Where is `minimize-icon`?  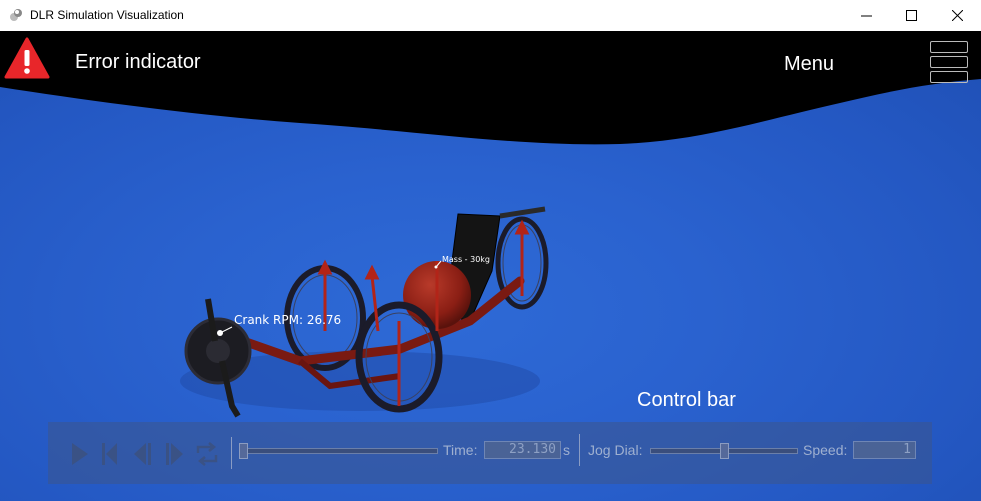
minimize-icon is located at coordinates (866, 16).